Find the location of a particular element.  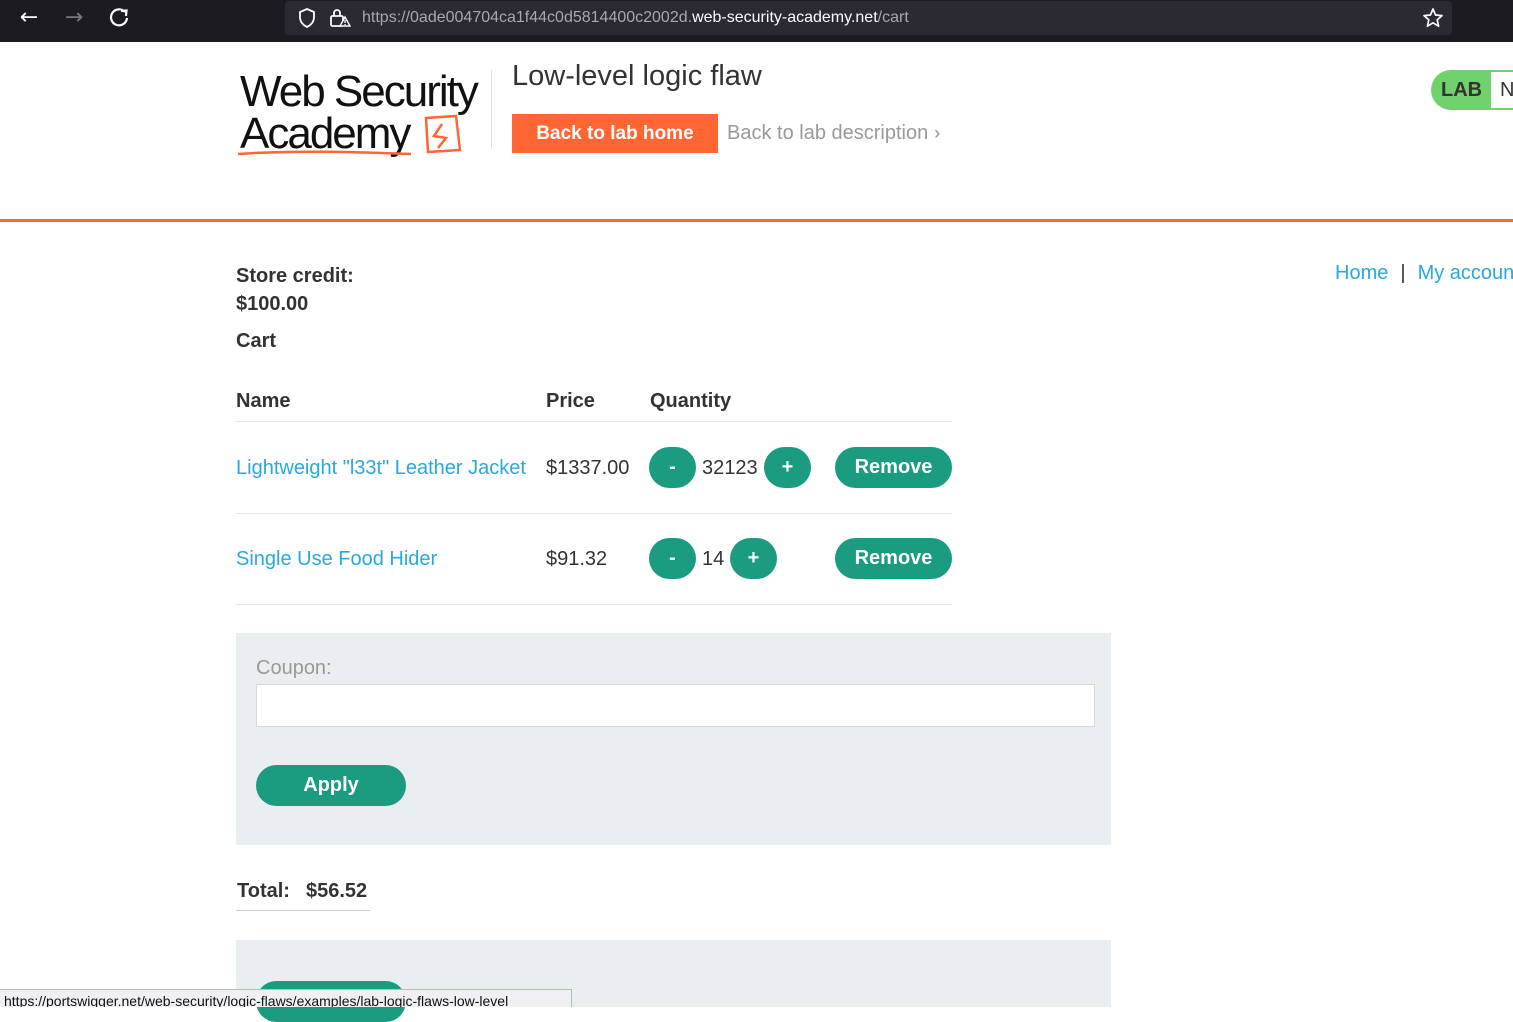

lock-warning-icon is located at coordinates (340, 20).